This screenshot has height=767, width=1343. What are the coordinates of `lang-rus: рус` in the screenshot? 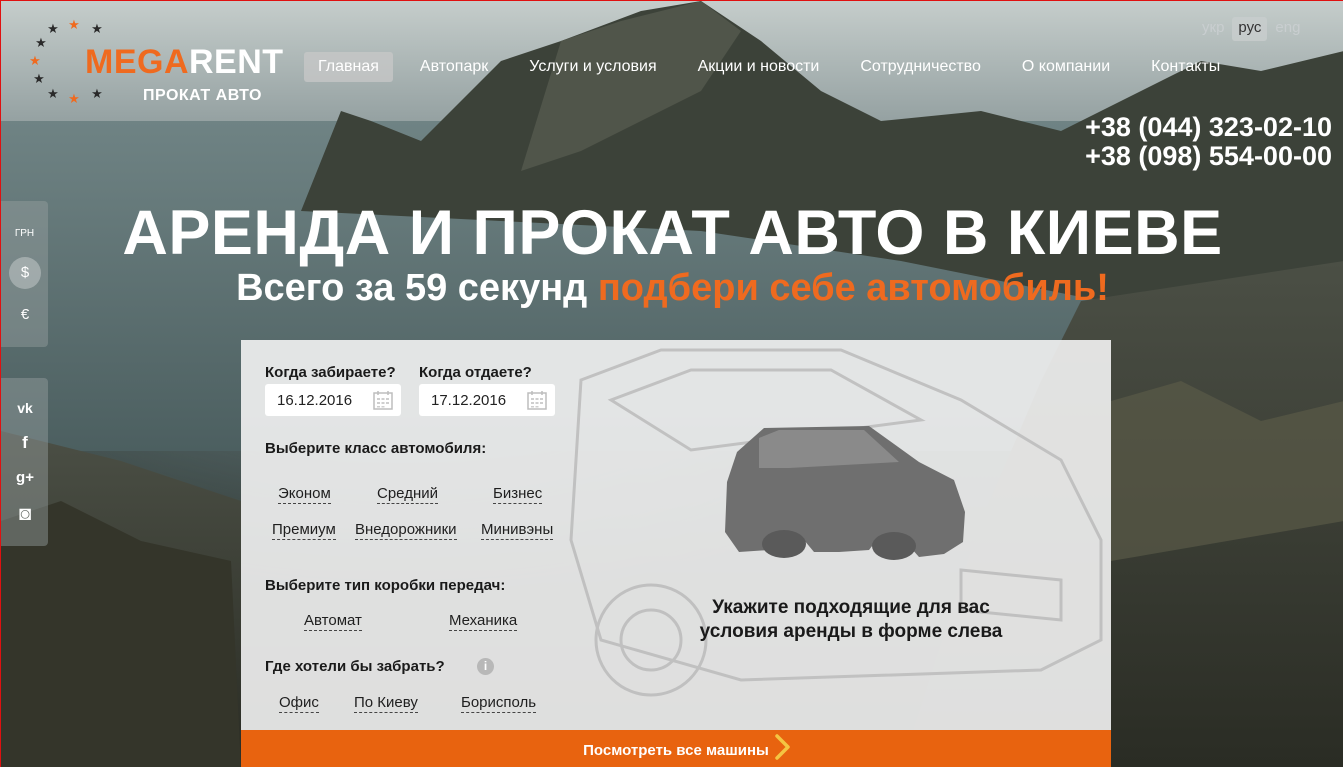 It's located at (1250, 29).